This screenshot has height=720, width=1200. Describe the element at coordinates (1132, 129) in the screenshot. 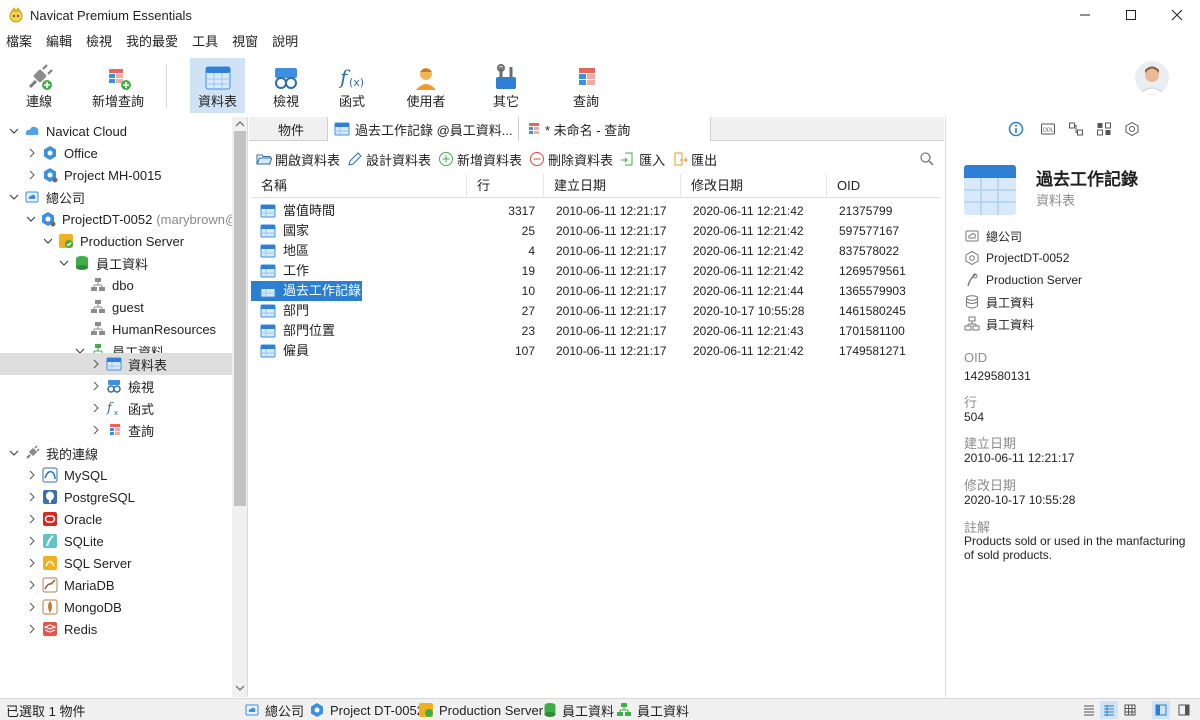

I see `hexagon-settings-icon` at that location.